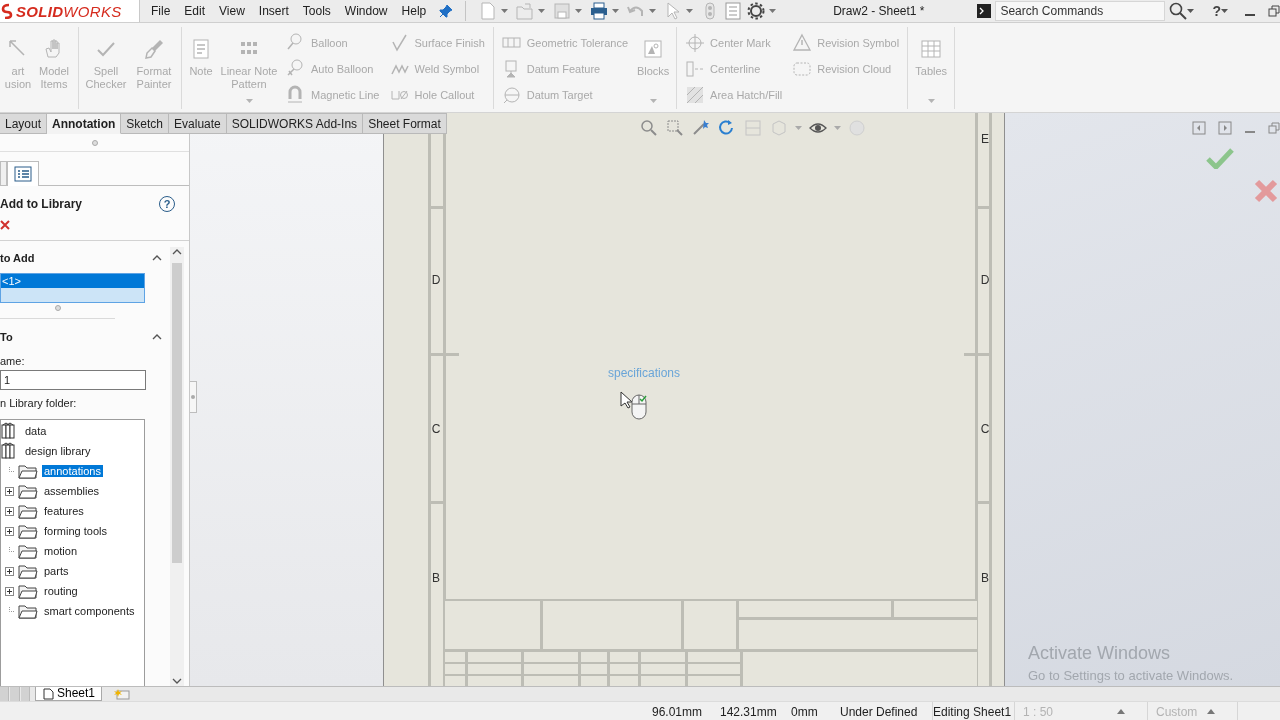 This screenshot has width=1280, height=720. I want to click on tree-item: smart components, so click(89, 611).